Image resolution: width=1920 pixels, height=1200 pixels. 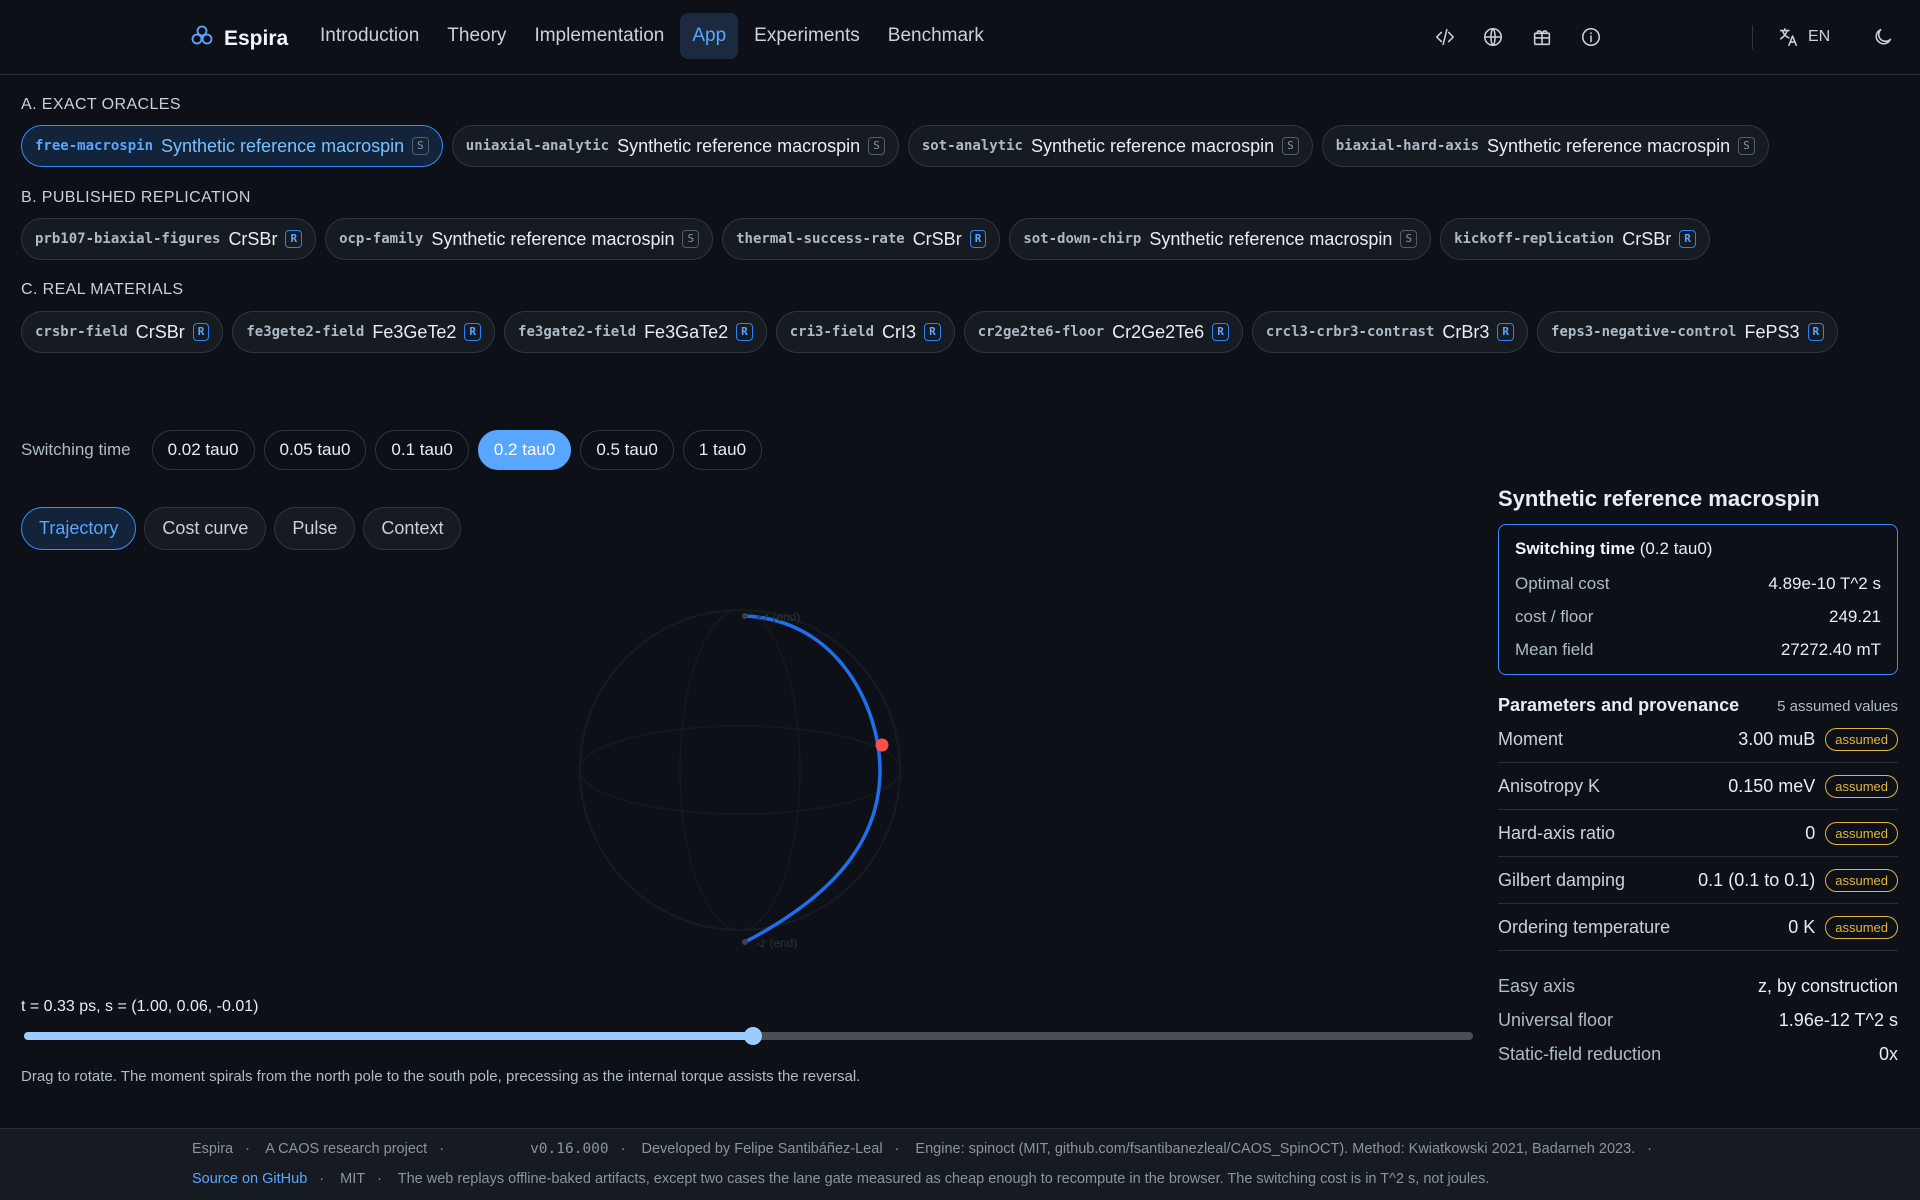 I want to click on tab-trajectory: Trajectory, so click(x=79, y=528).